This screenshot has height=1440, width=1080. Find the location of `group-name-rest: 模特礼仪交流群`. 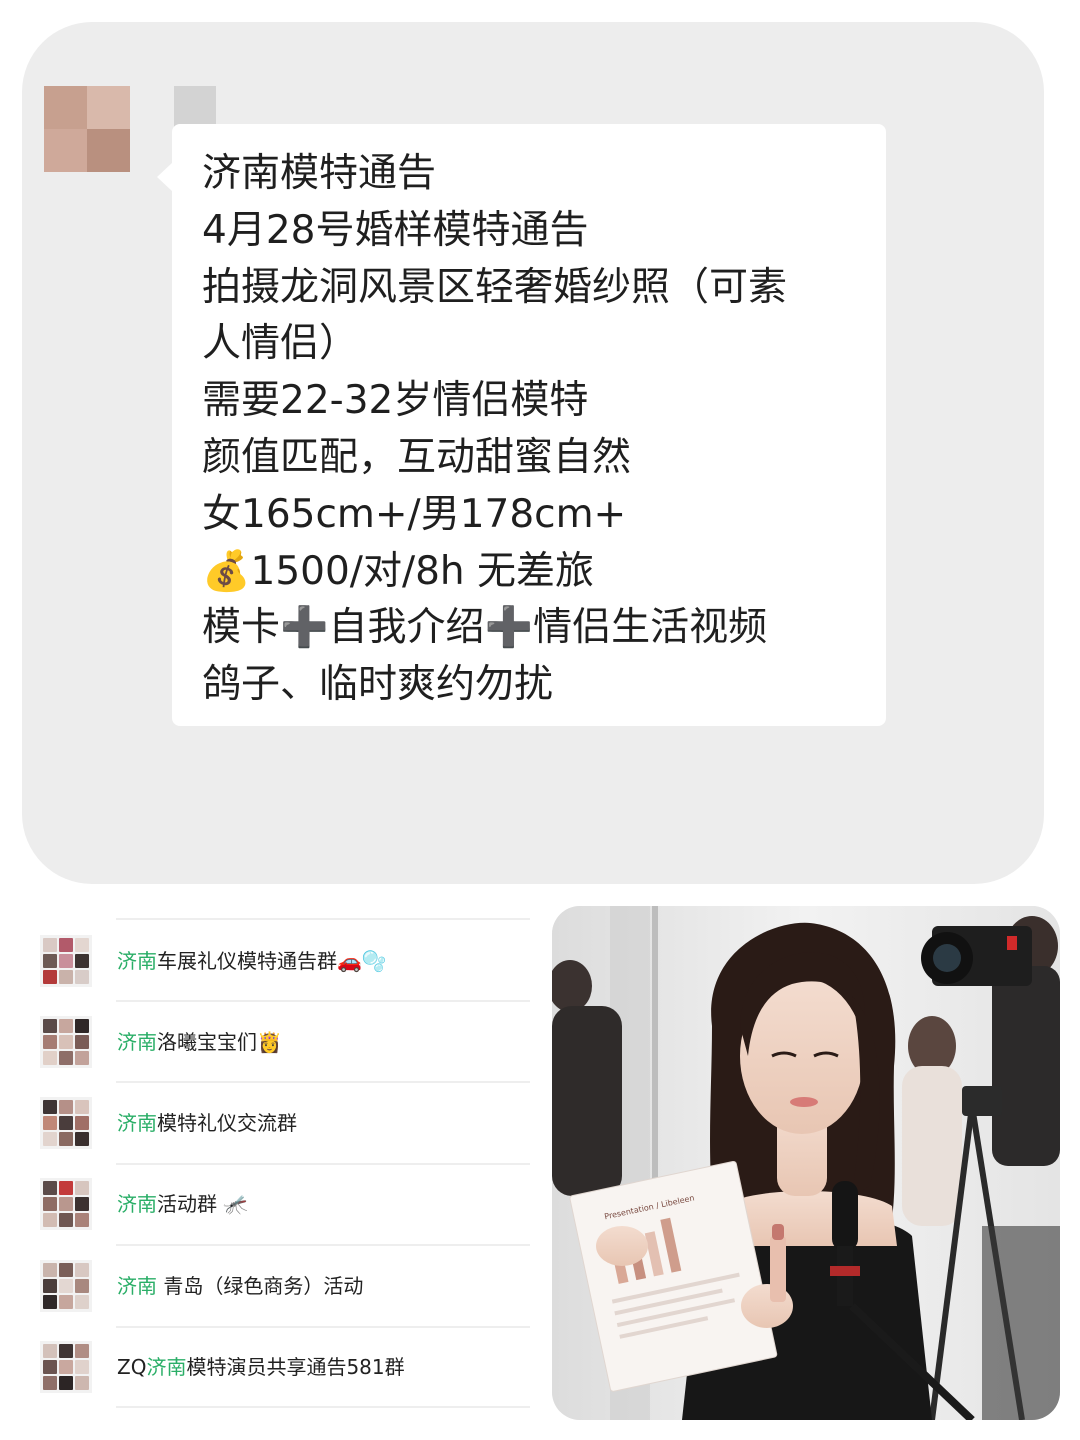

group-name-rest: 模特礼仪交流群 is located at coordinates (227, 1123).